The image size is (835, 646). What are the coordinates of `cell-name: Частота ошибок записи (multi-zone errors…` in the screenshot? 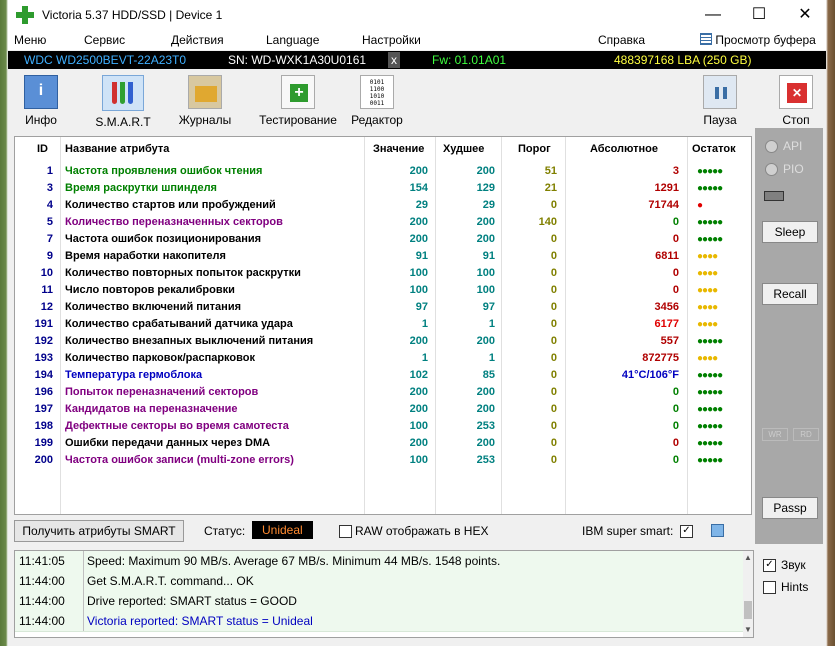 It's located at (179, 460).